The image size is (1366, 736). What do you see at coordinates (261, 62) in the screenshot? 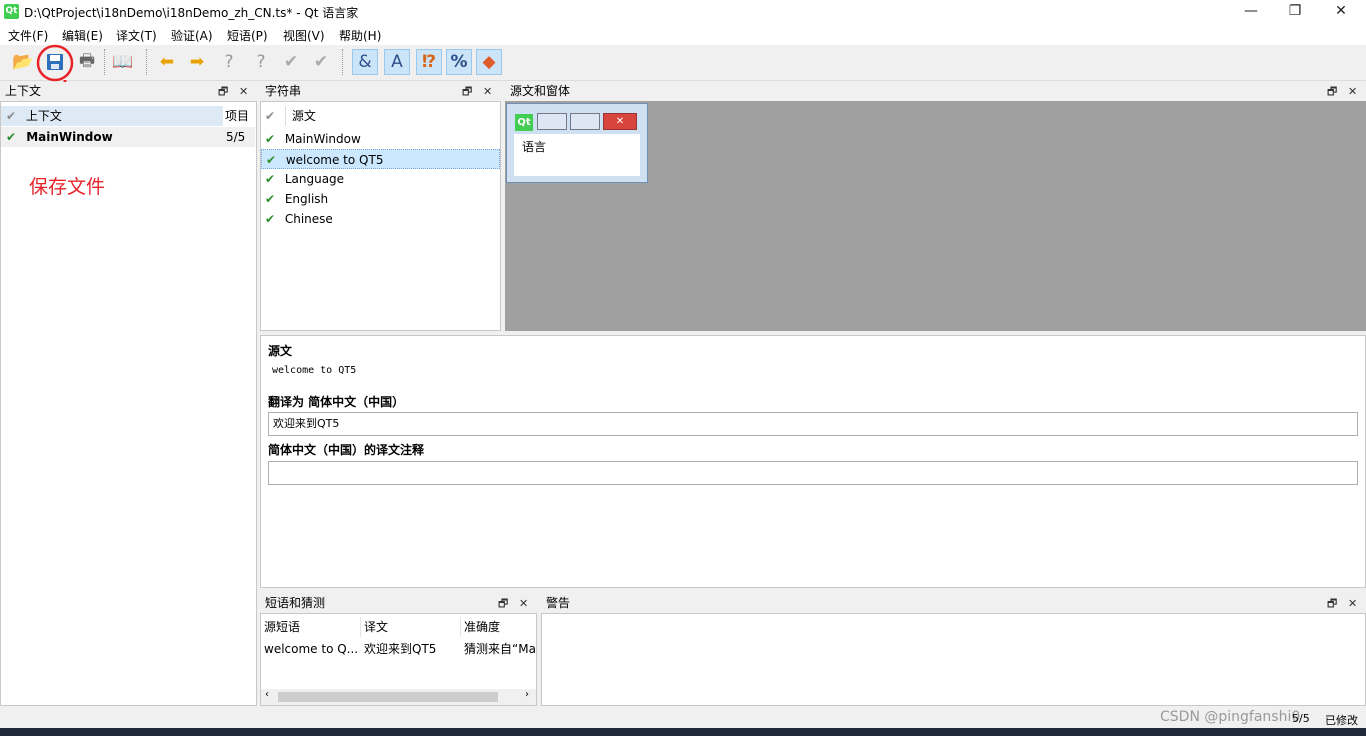
I see `next-unfinished-icon: ?` at bounding box center [261, 62].